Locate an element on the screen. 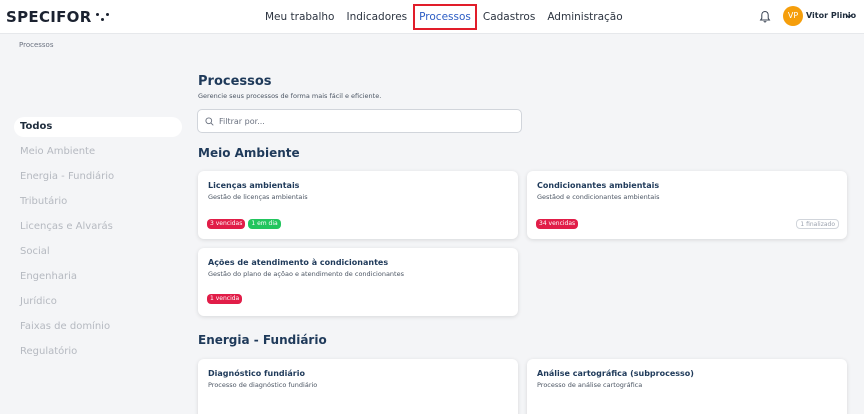  nav-processos: Processos is located at coordinates (445, 17).